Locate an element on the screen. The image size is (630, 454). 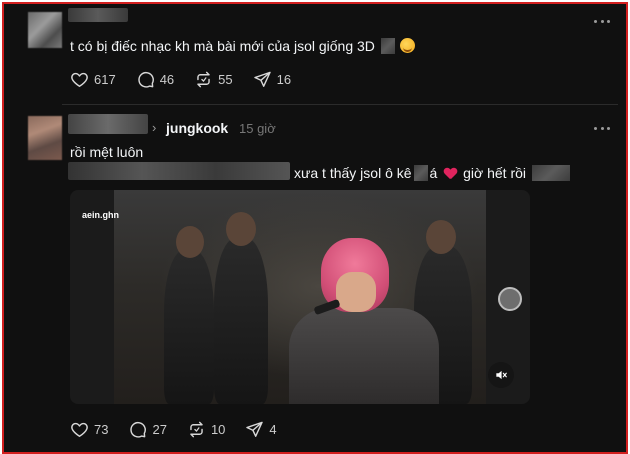
smiling-hearts-emoji-icon is located at coordinates (407, 45).